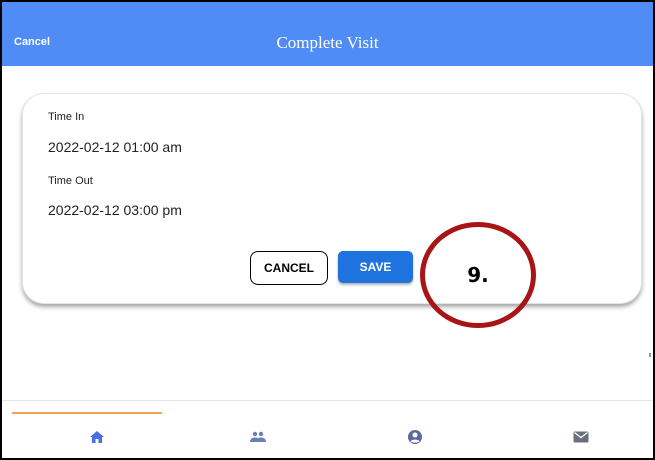 The height and width of the screenshot is (460, 655). I want to click on mail-icon, so click(581, 437).